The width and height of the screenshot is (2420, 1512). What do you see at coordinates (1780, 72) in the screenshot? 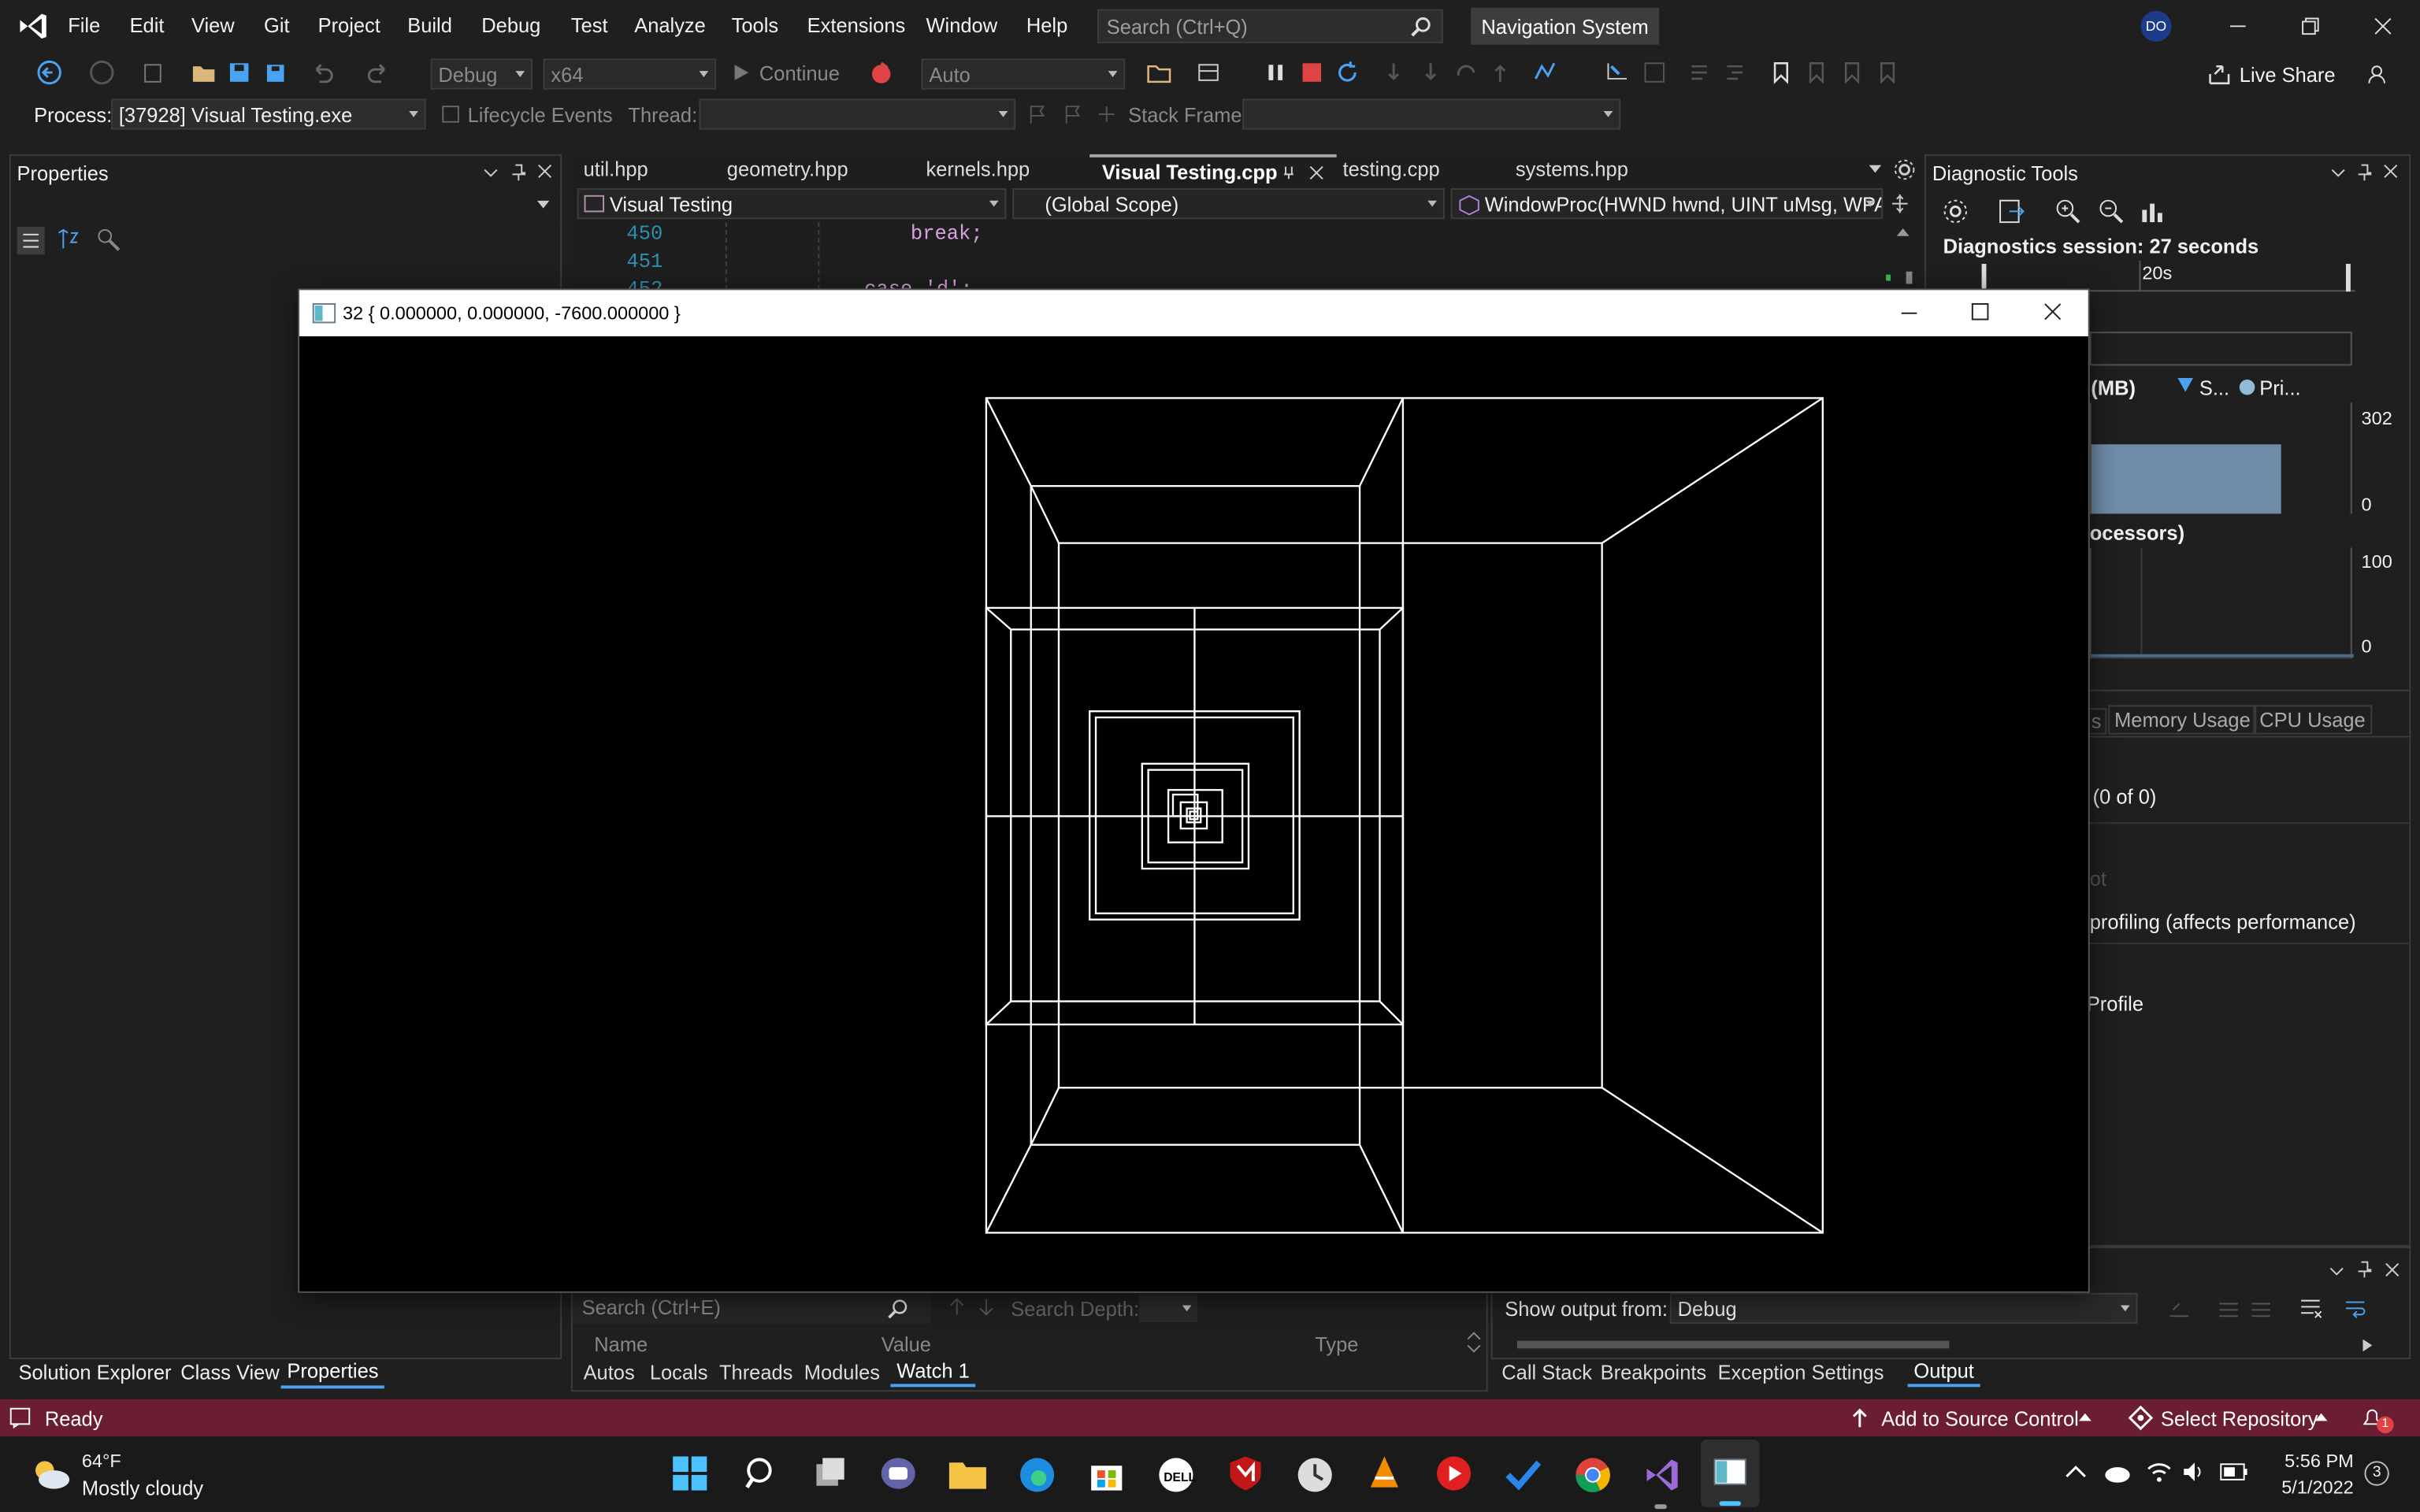
I see `bookmark-icon` at bounding box center [1780, 72].